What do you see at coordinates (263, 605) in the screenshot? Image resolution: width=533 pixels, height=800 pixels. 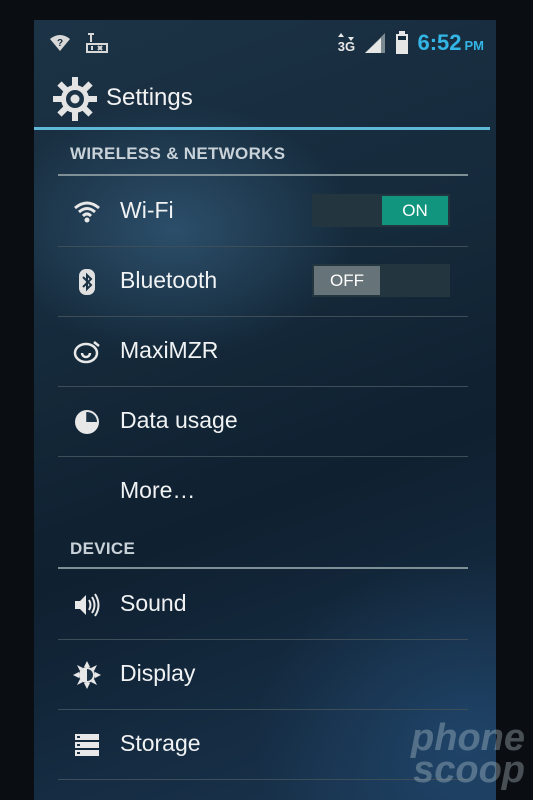 I see `settings-item-sound: Sound` at bounding box center [263, 605].